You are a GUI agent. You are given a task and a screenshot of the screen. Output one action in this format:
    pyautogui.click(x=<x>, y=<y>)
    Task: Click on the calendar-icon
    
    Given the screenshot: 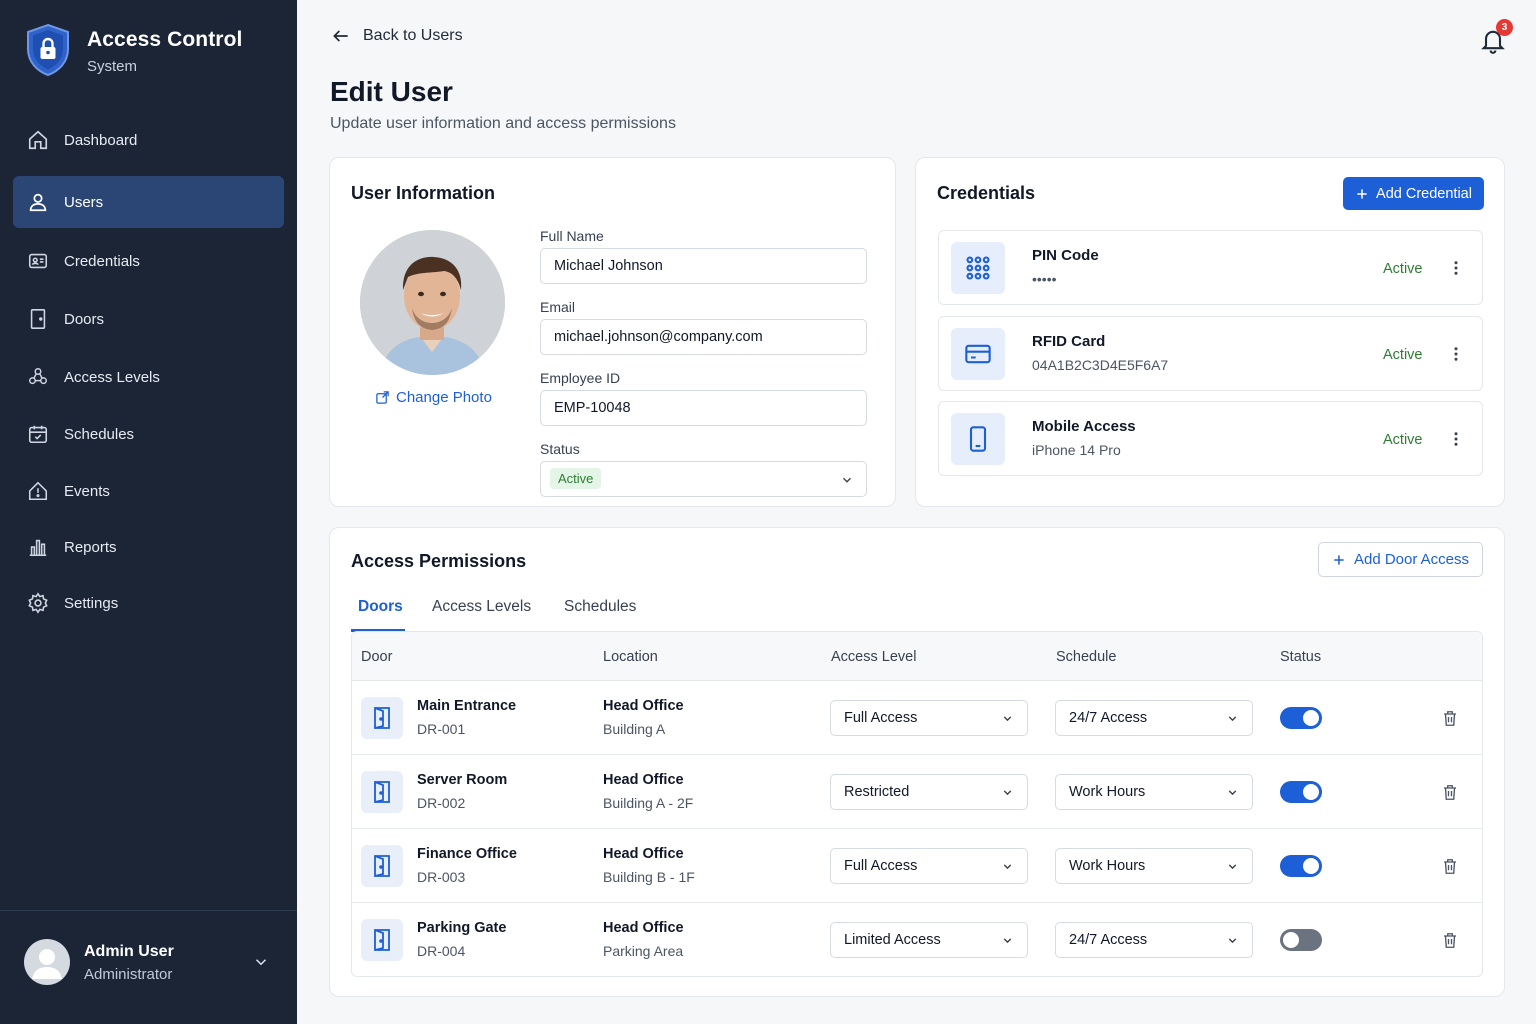 What is the action you would take?
    pyautogui.click(x=38, y=434)
    